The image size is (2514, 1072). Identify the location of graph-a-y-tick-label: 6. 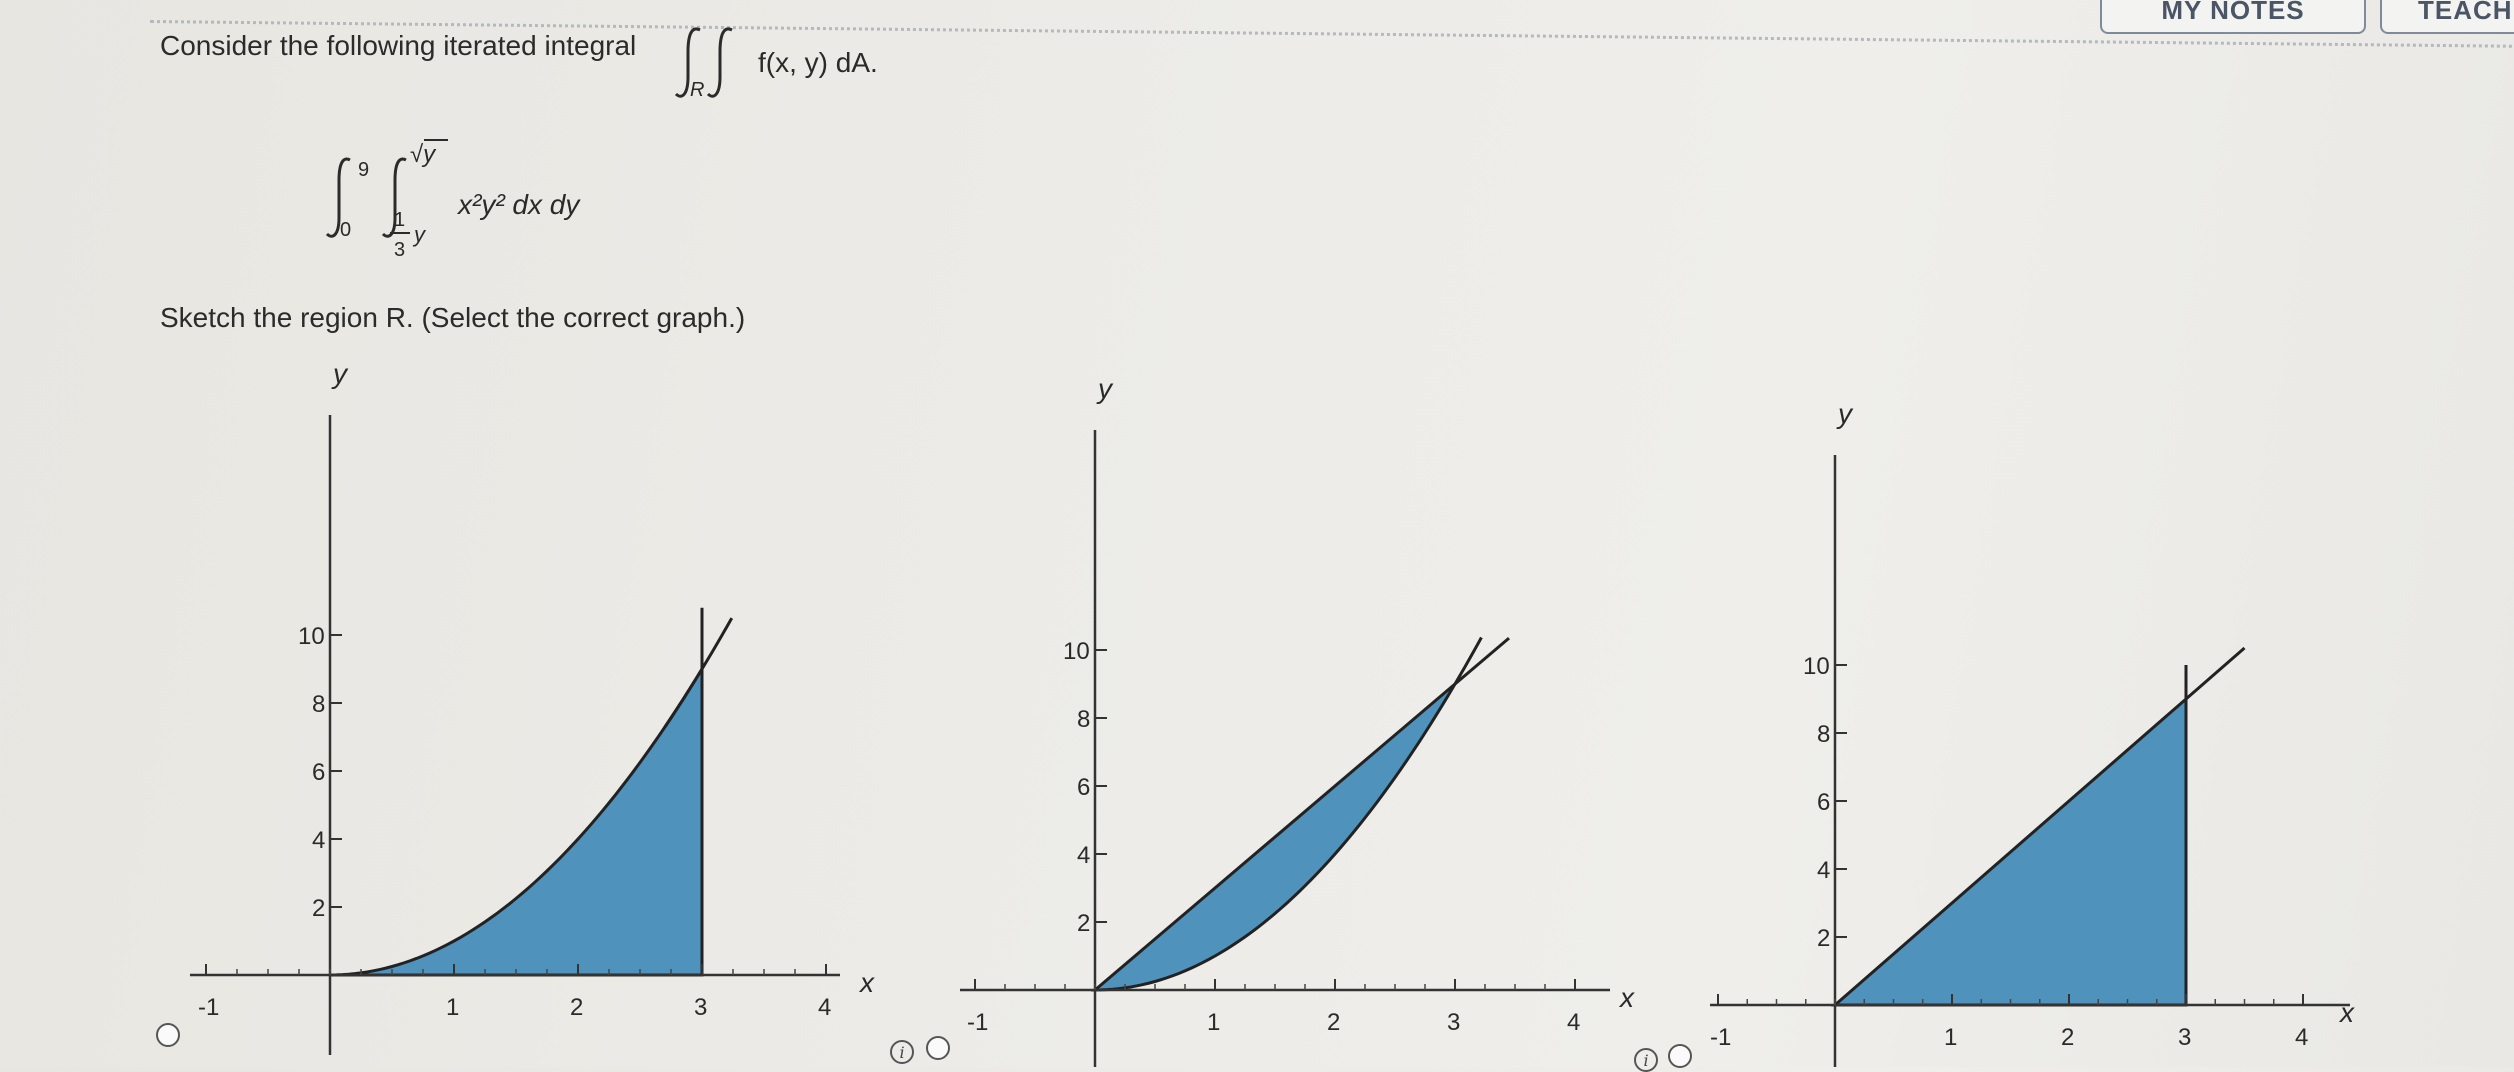
(318, 772).